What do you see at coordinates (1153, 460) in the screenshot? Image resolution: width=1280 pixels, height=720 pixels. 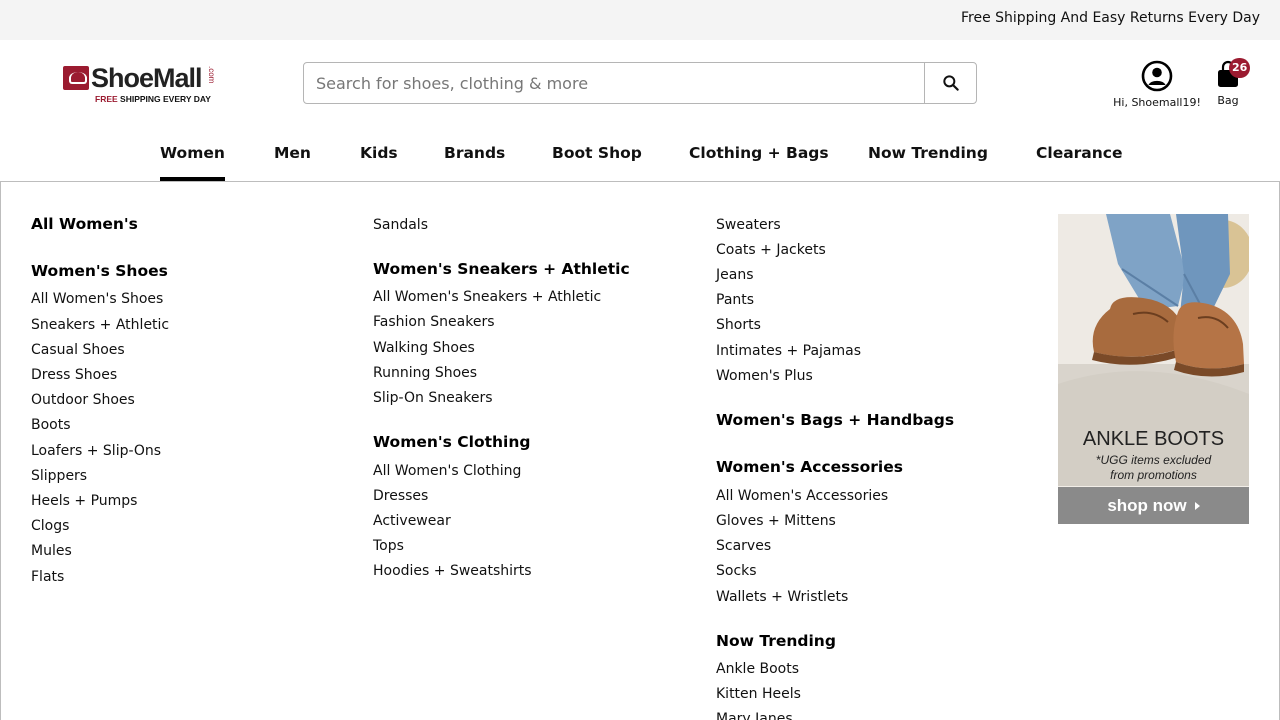 I see `promo-note-line1: *UGG items excluded` at bounding box center [1153, 460].